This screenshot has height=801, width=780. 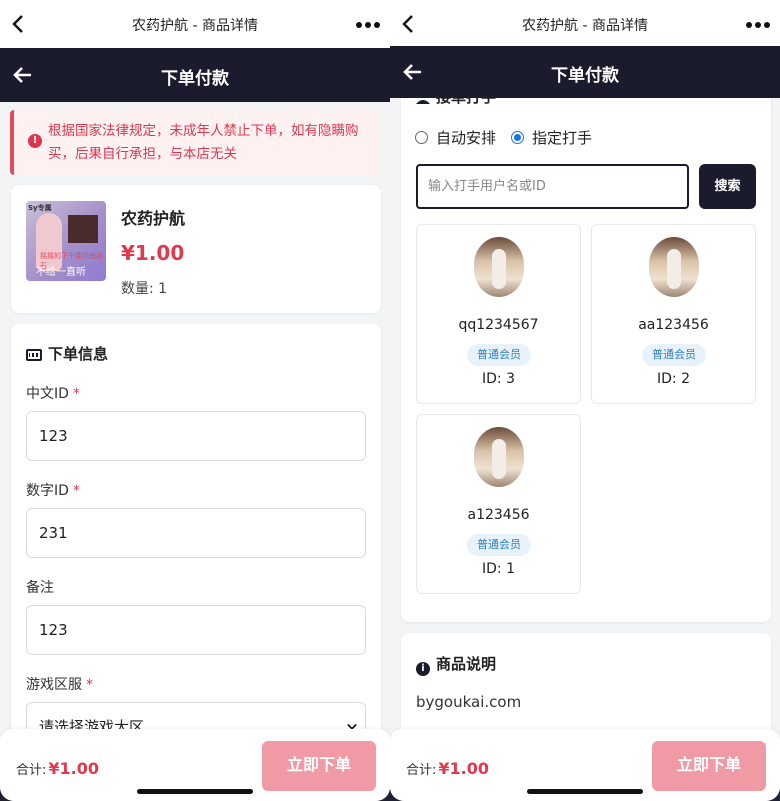 What do you see at coordinates (35, 141) in the screenshot?
I see `alert-icon: !` at bounding box center [35, 141].